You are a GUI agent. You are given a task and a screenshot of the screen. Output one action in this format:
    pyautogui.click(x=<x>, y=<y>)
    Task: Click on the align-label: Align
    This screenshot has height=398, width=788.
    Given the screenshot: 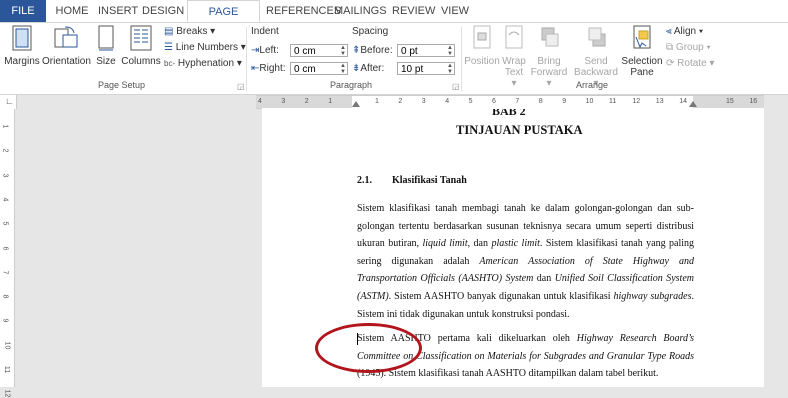 What is the action you would take?
    pyautogui.click(x=685, y=31)
    